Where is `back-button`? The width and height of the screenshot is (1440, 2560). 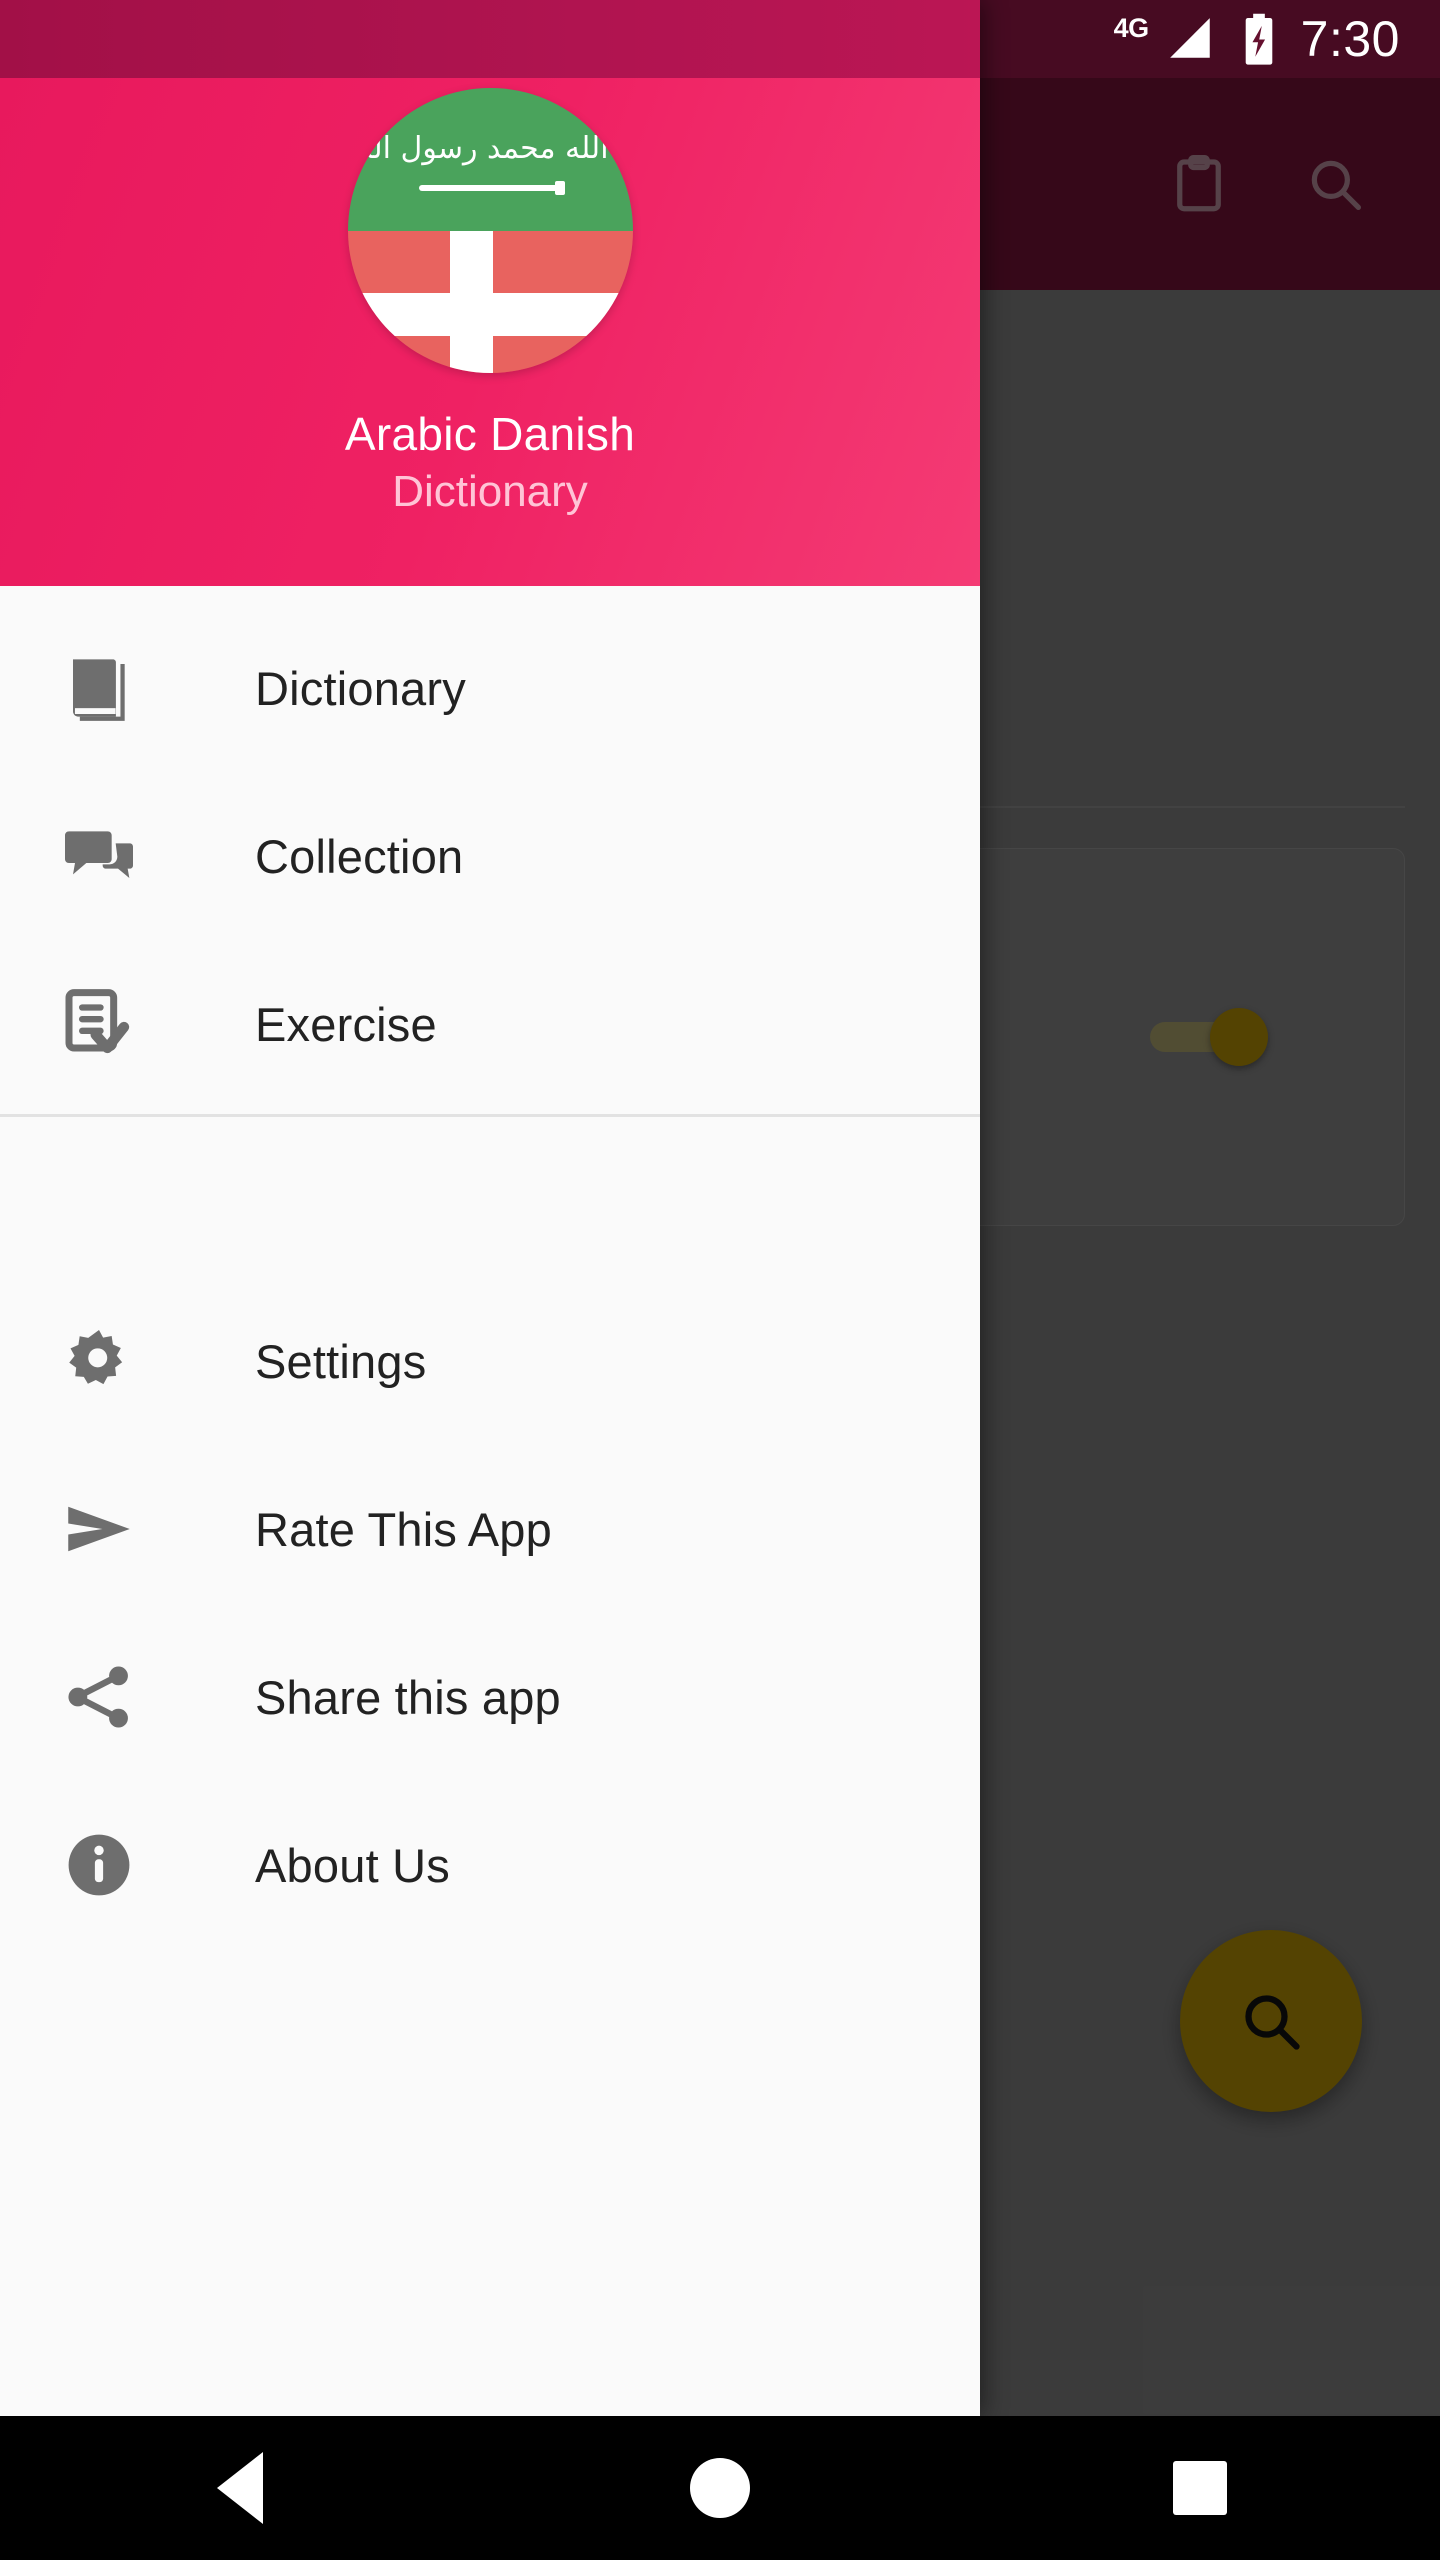
back-button is located at coordinates (240, 2488).